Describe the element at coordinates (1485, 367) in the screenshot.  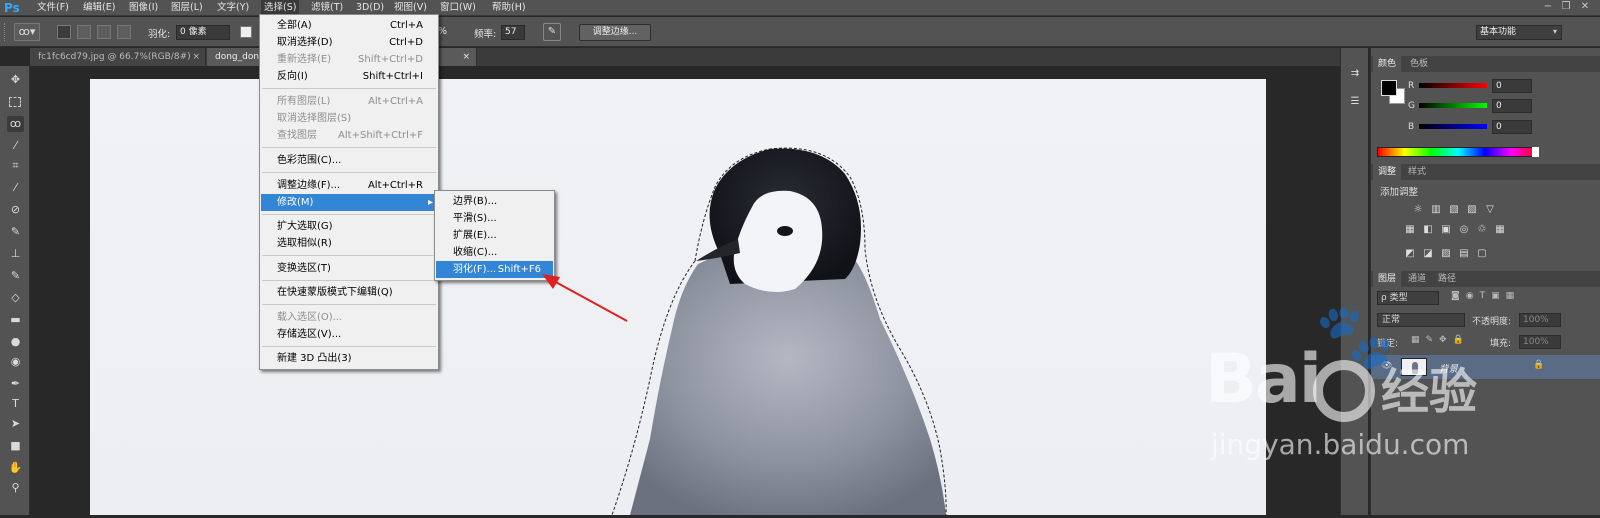
I see `layer-row-background: 👁 背景 🔒` at that location.